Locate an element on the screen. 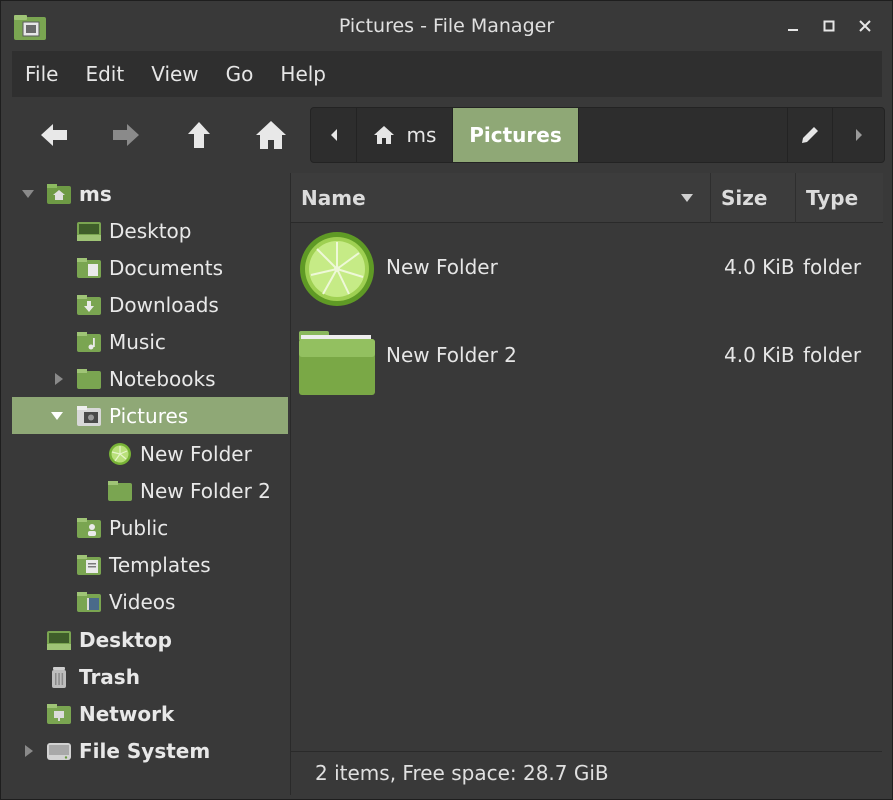 This screenshot has height=800, width=893. column-header-type: Type is located at coordinates (839, 198).